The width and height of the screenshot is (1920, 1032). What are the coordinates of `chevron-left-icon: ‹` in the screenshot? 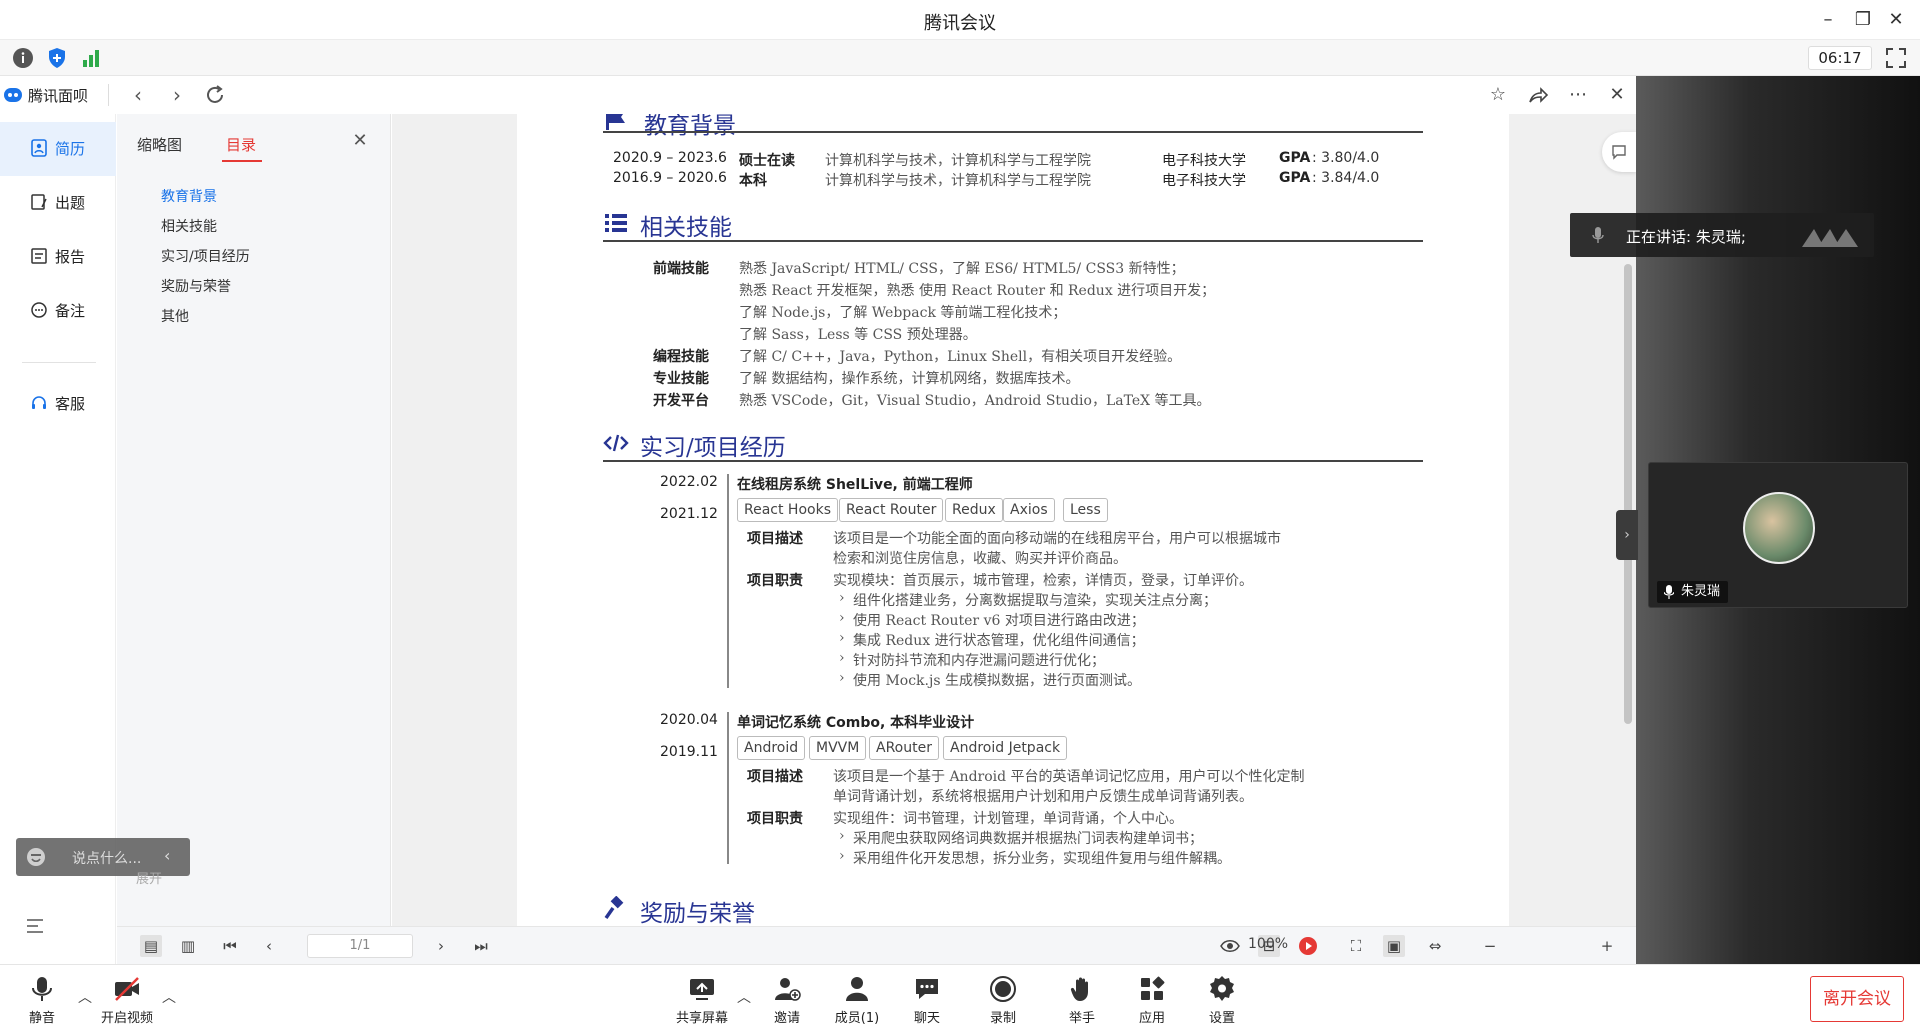 It's located at (167, 855).